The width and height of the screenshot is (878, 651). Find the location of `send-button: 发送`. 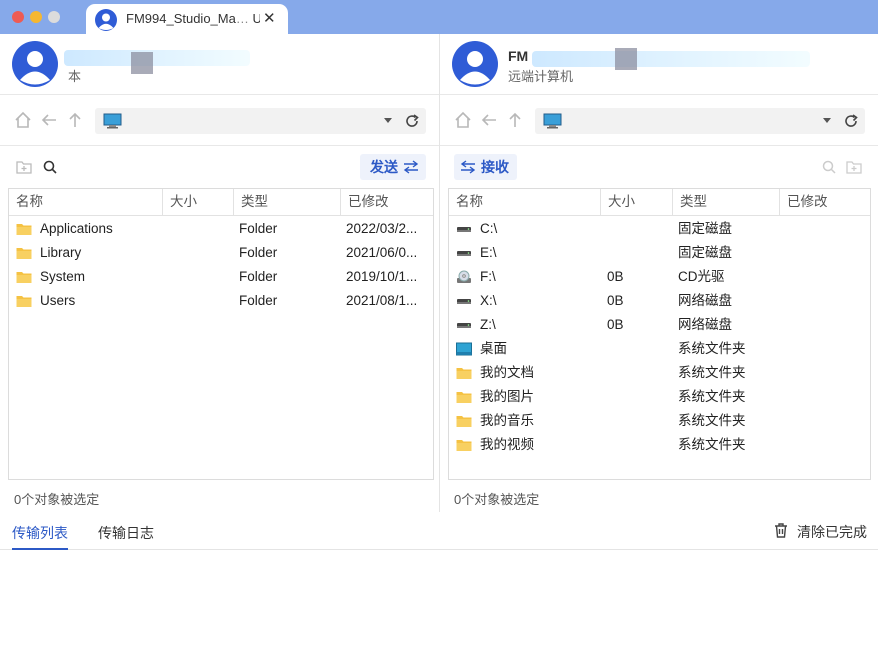

send-button: 发送 is located at coordinates (393, 167).